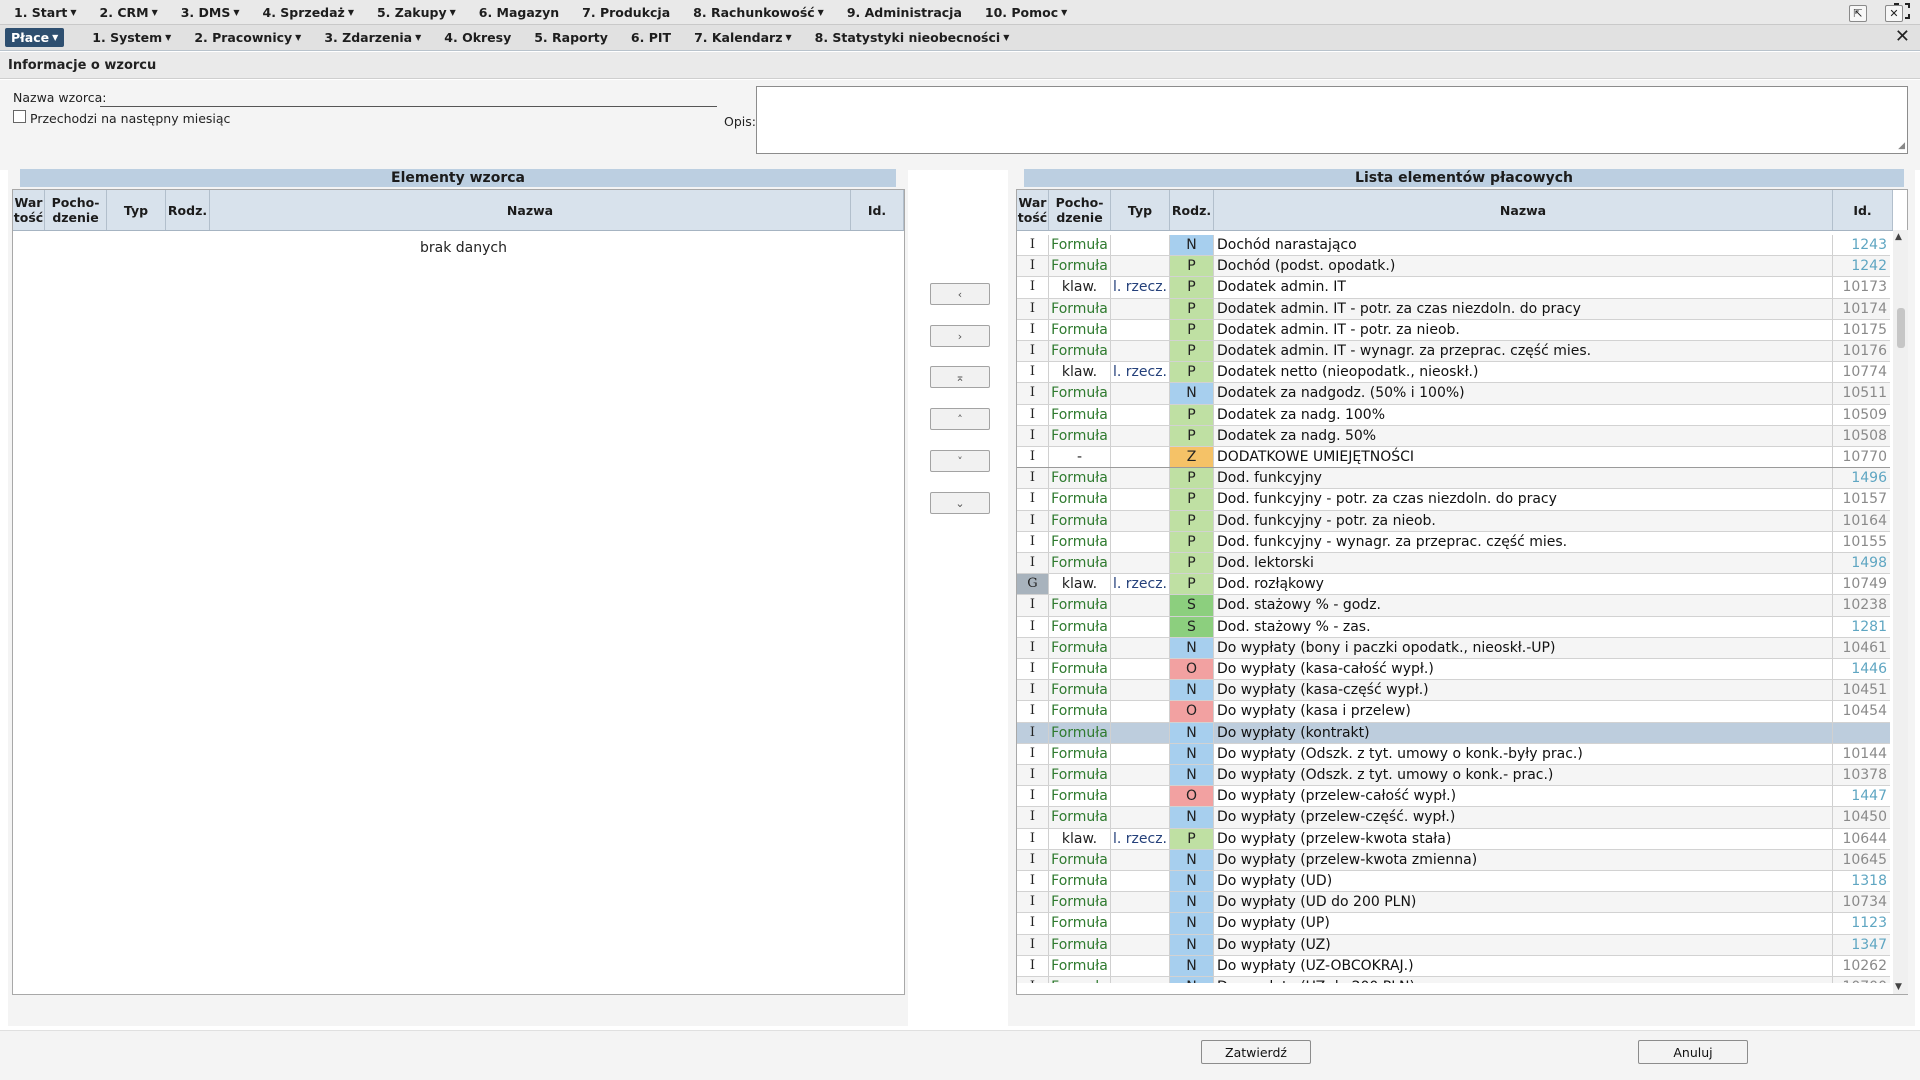 The image size is (1920, 1080). I want to click on move-right-button: ›, so click(960, 336).